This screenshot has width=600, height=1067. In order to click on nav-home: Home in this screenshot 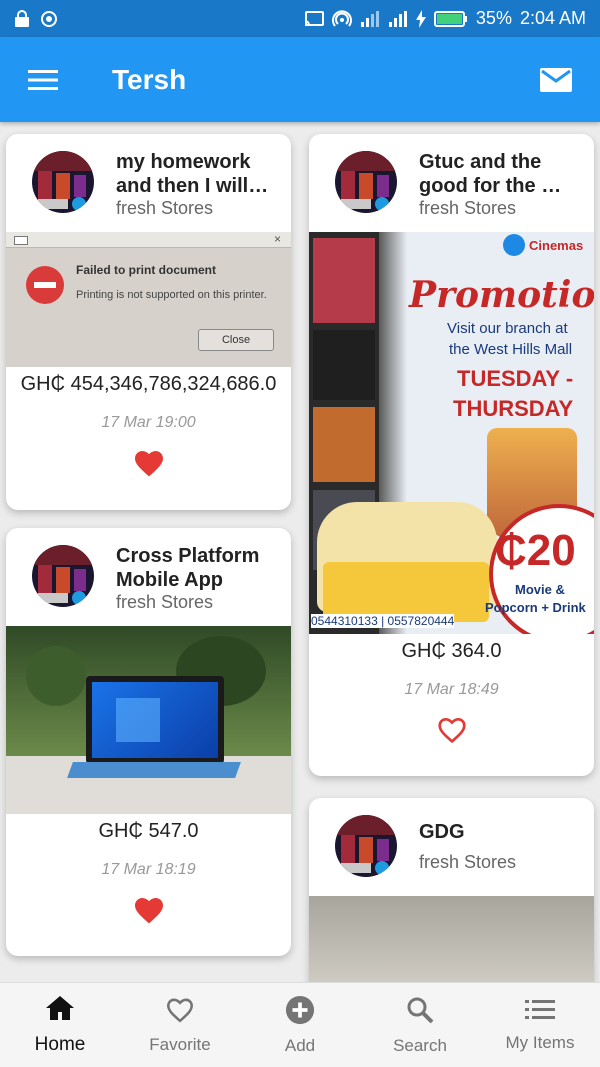, I will do `click(60, 1025)`.